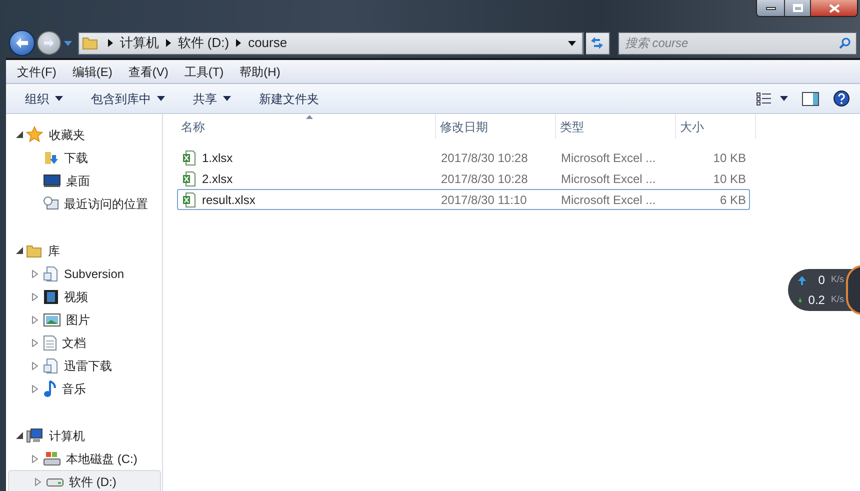 The width and height of the screenshot is (860, 491). What do you see at coordinates (268, 43) in the screenshot?
I see `breadcrumb-item: course` at bounding box center [268, 43].